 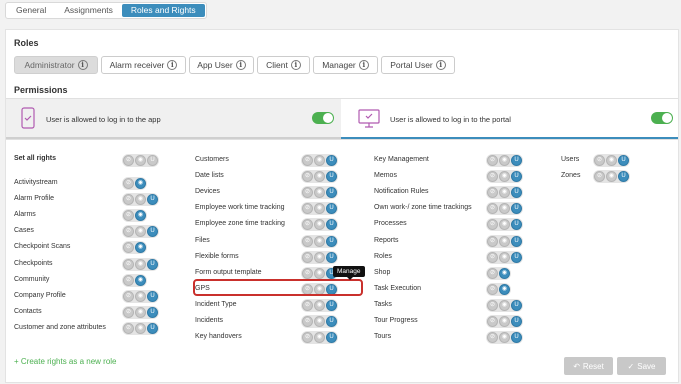 What do you see at coordinates (65, 361) in the screenshot?
I see `create-role-link: + Create rights as a new role` at bounding box center [65, 361].